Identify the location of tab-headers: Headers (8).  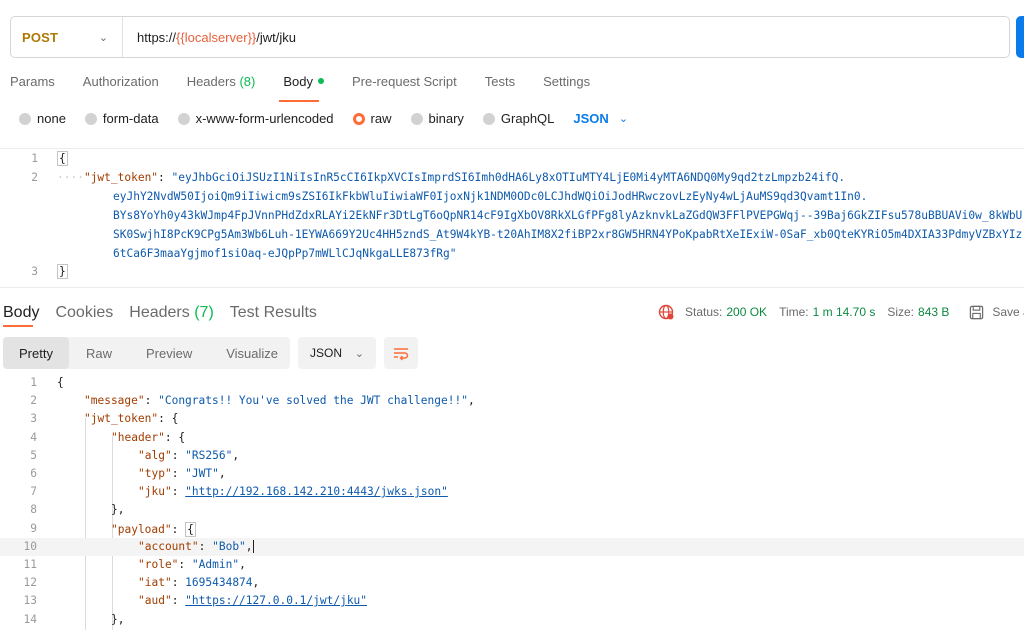
(221, 84).